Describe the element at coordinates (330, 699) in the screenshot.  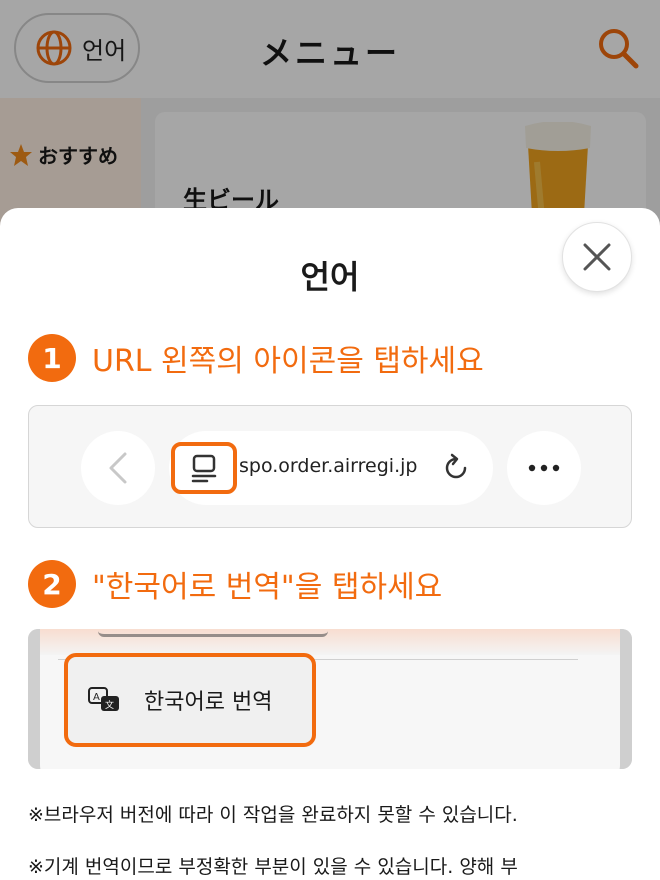
I see `translate-menu-illustration: A 文 한국어로 번역` at that location.